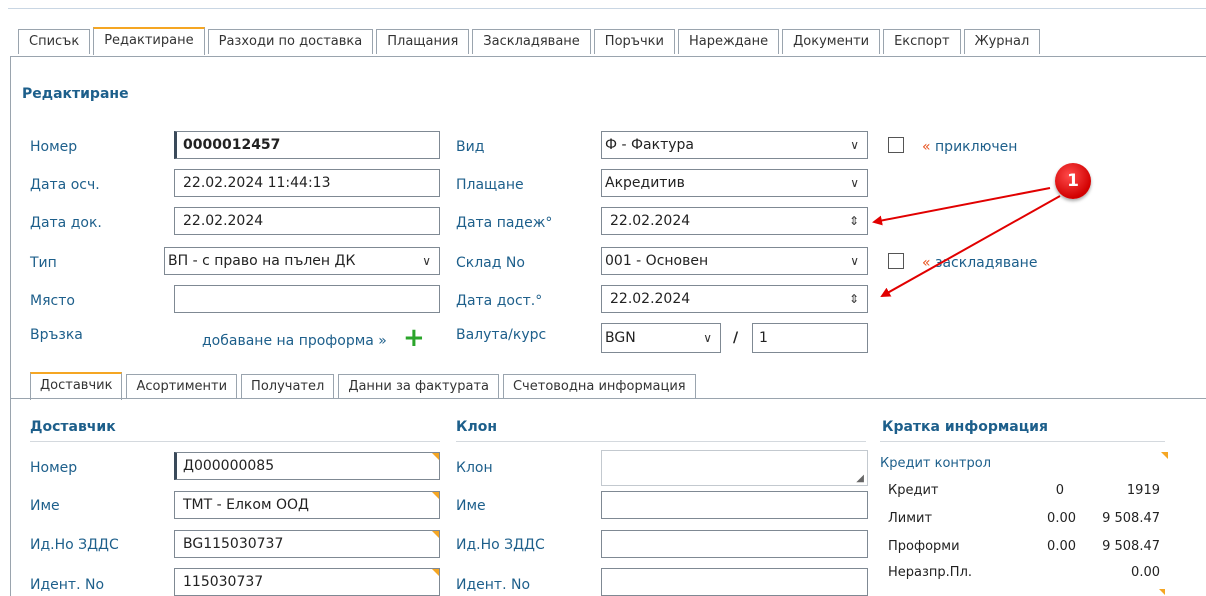 This screenshot has width=1206, height=596. Describe the element at coordinates (1073, 181) in the screenshot. I see `callout-badge: 1` at that location.